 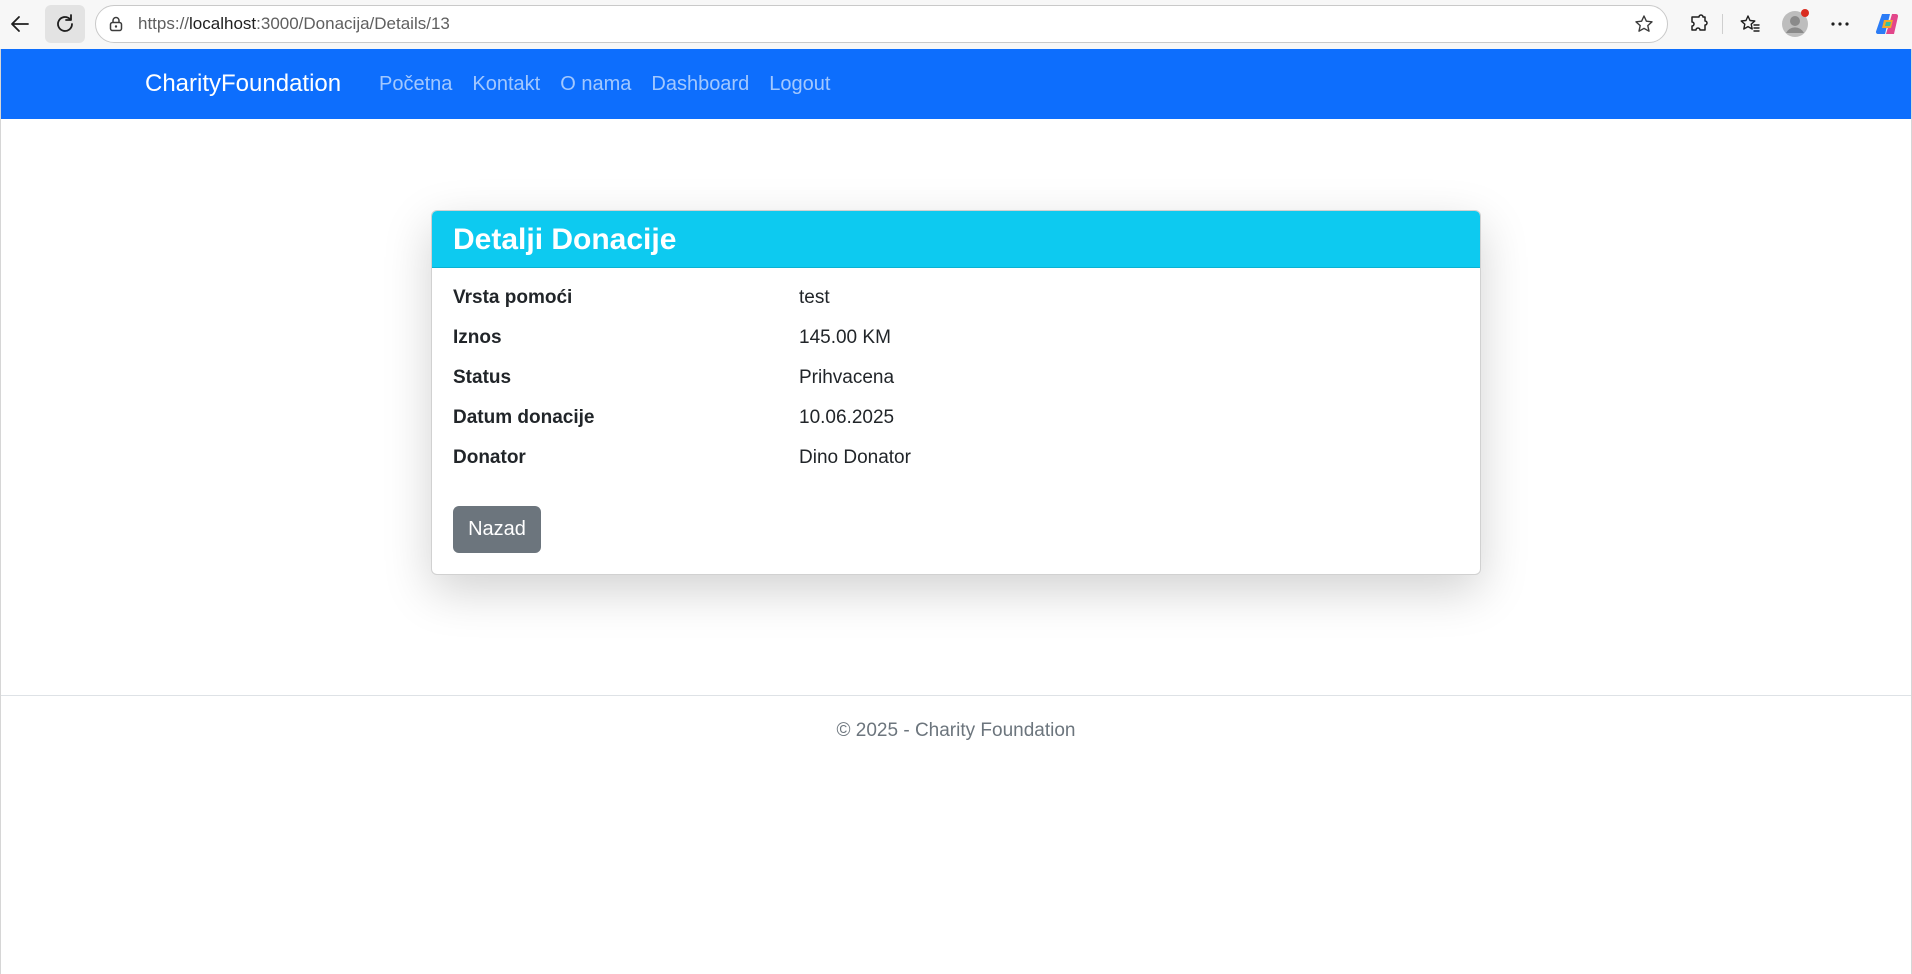 What do you see at coordinates (799, 84) in the screenshot?
I see `nav-link-logout: Logout` at bounding box center [799, 84].